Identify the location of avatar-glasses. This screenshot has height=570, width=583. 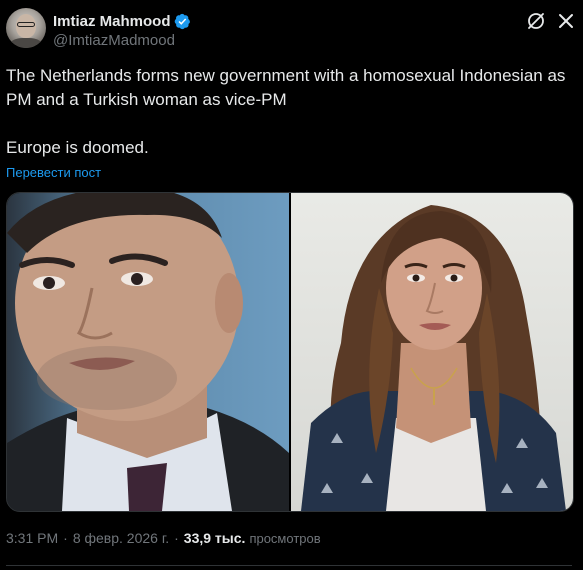
(26, 24).